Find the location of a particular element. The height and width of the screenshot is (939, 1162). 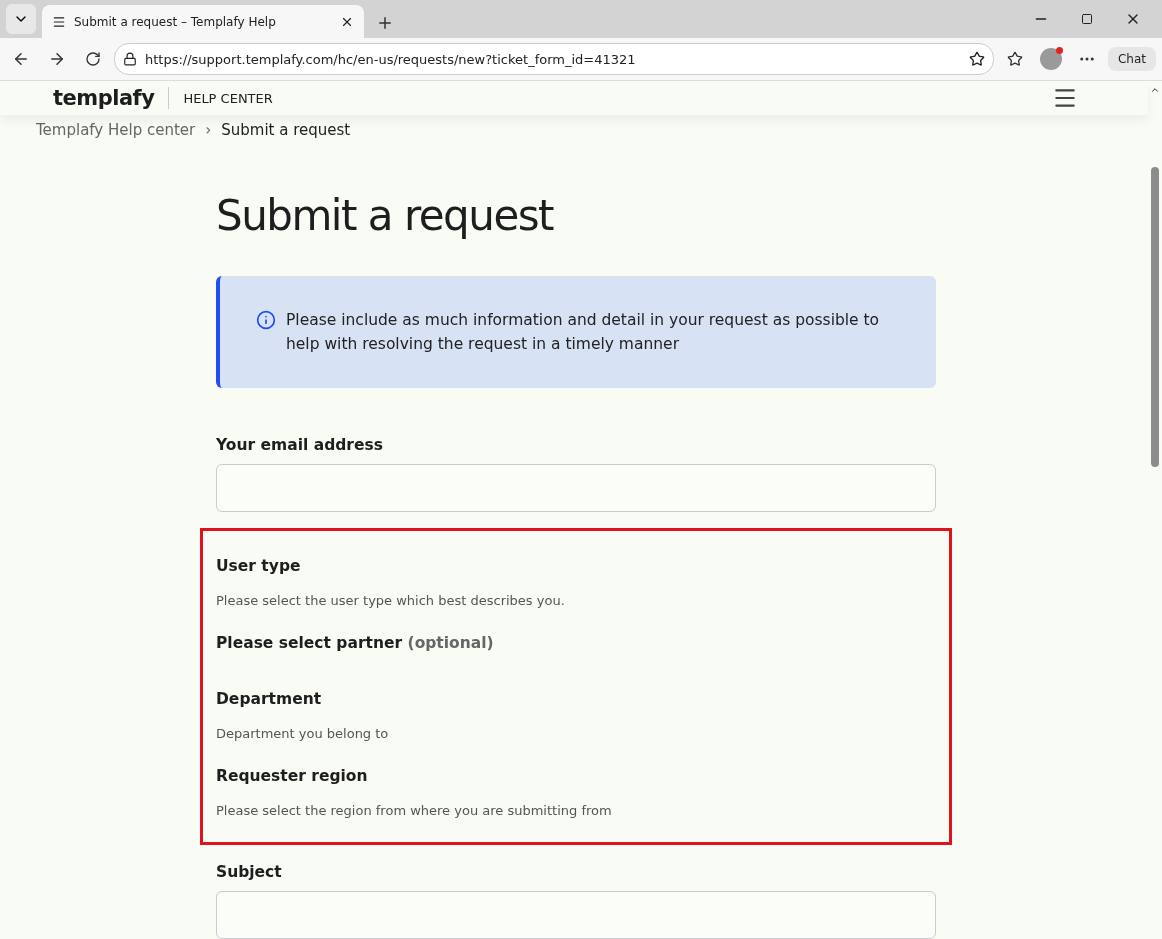

field-label: Department is located at coordinates (269, 699).